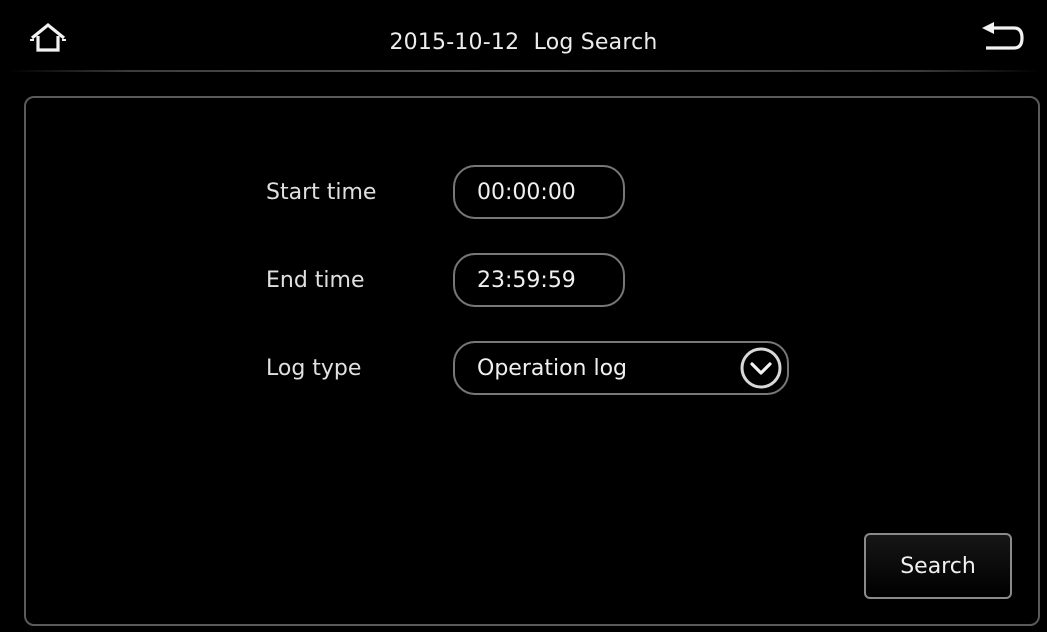 The height and width of the screenshot is (632, 1047). I want to click on end-time-label: End time, so click(315, 280).